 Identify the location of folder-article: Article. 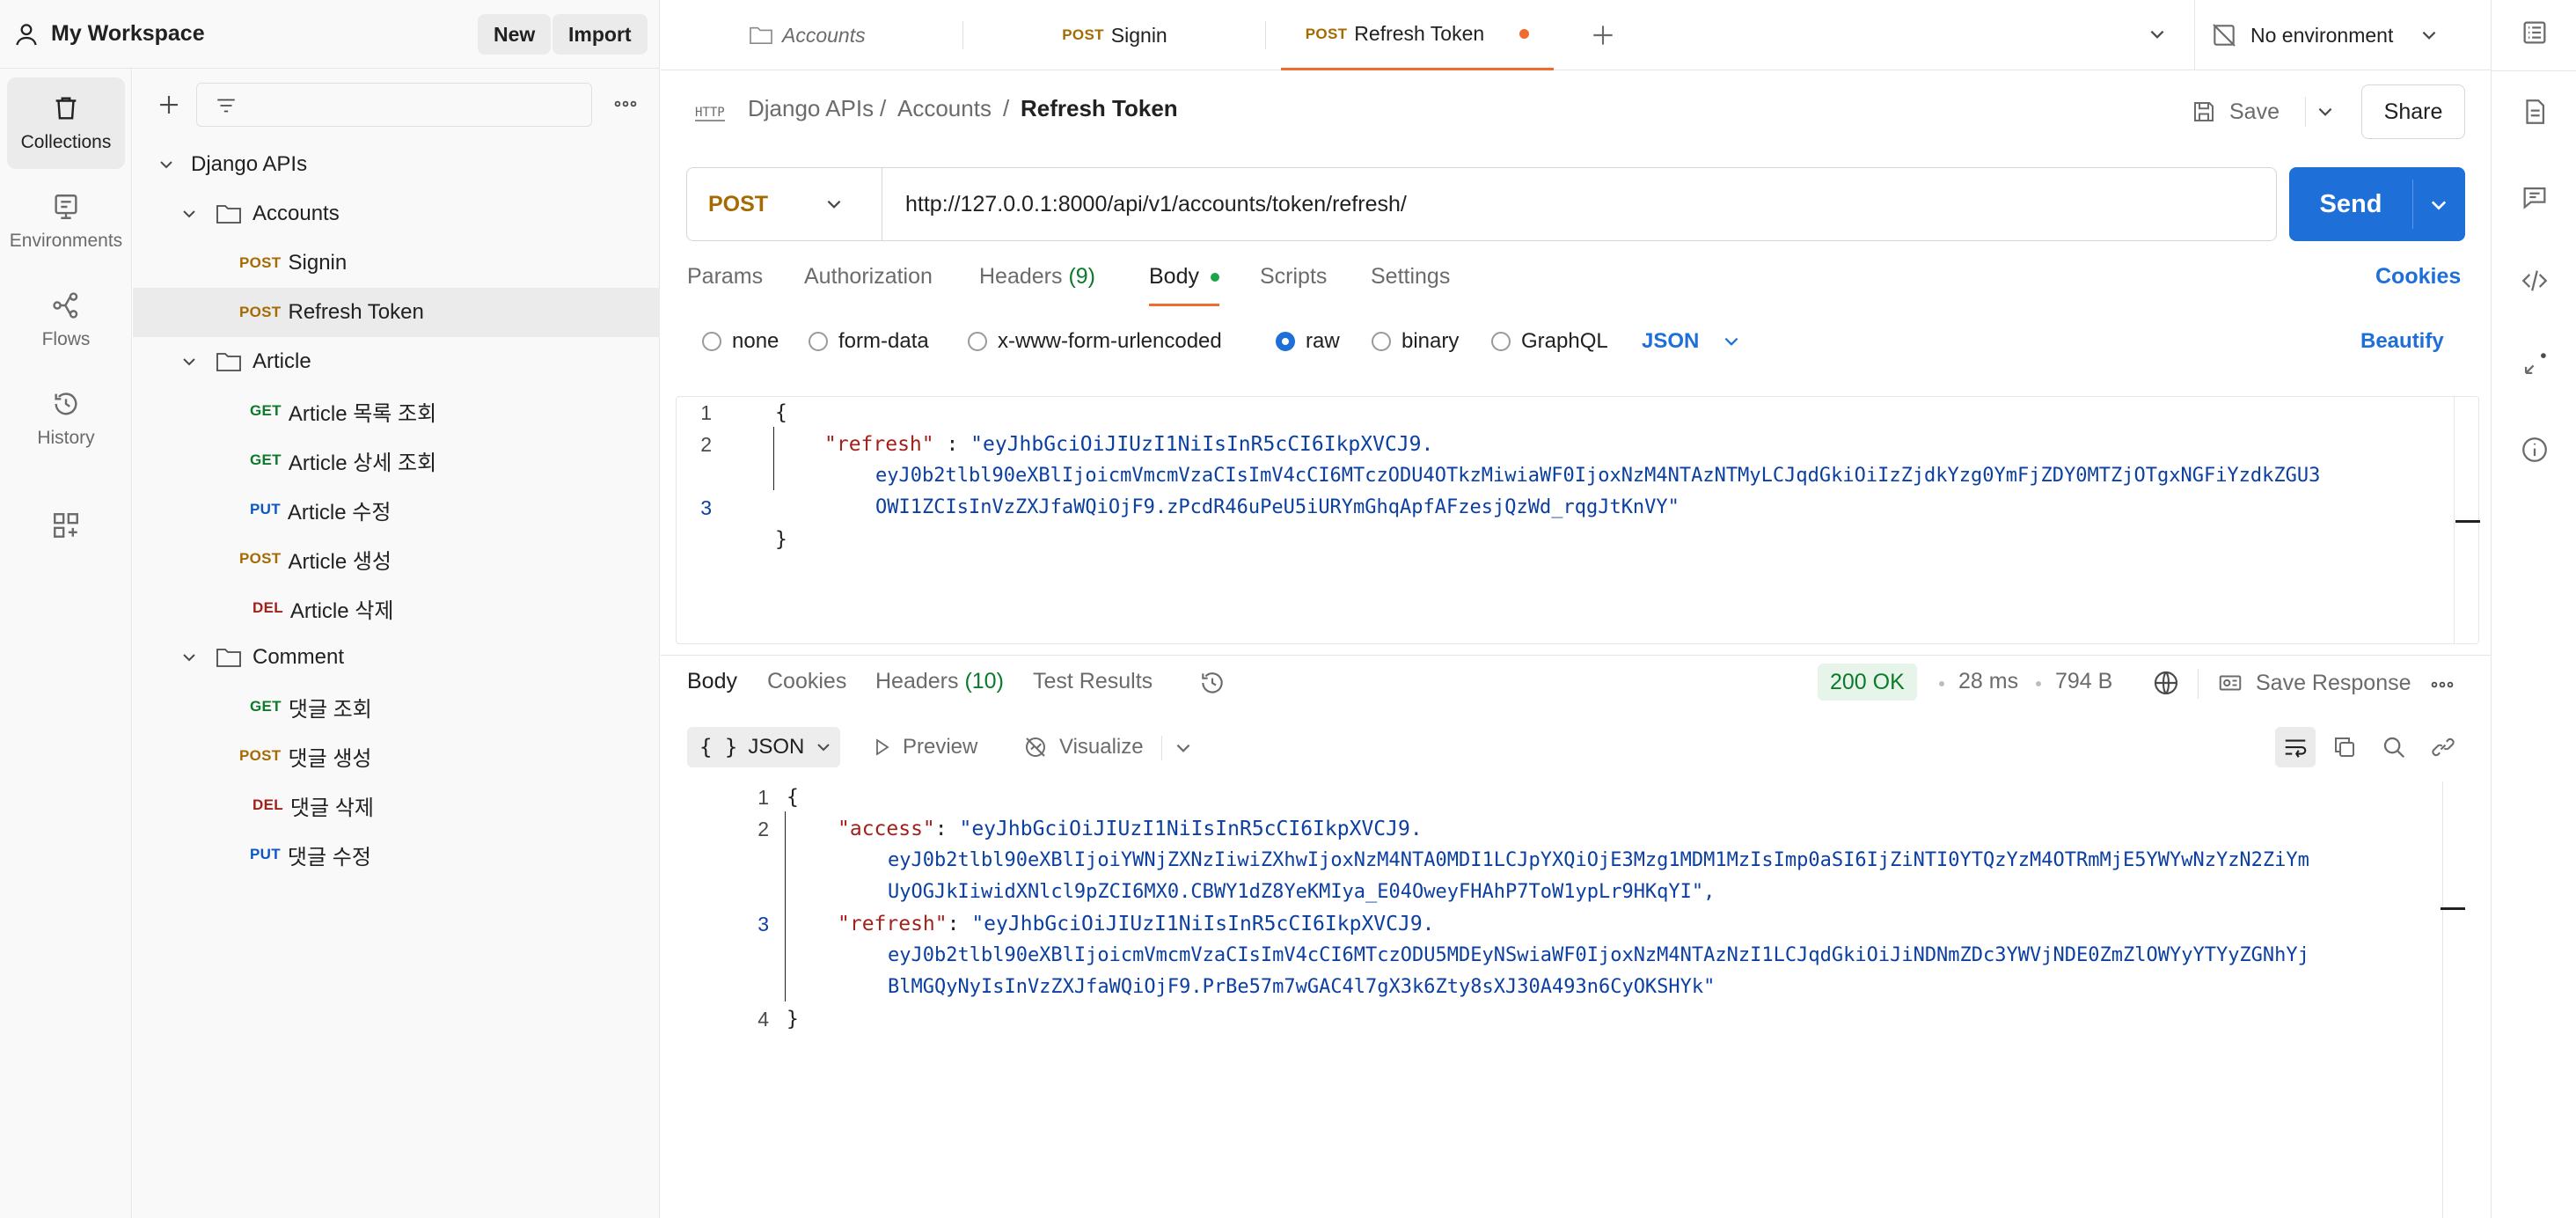
(396, 361).